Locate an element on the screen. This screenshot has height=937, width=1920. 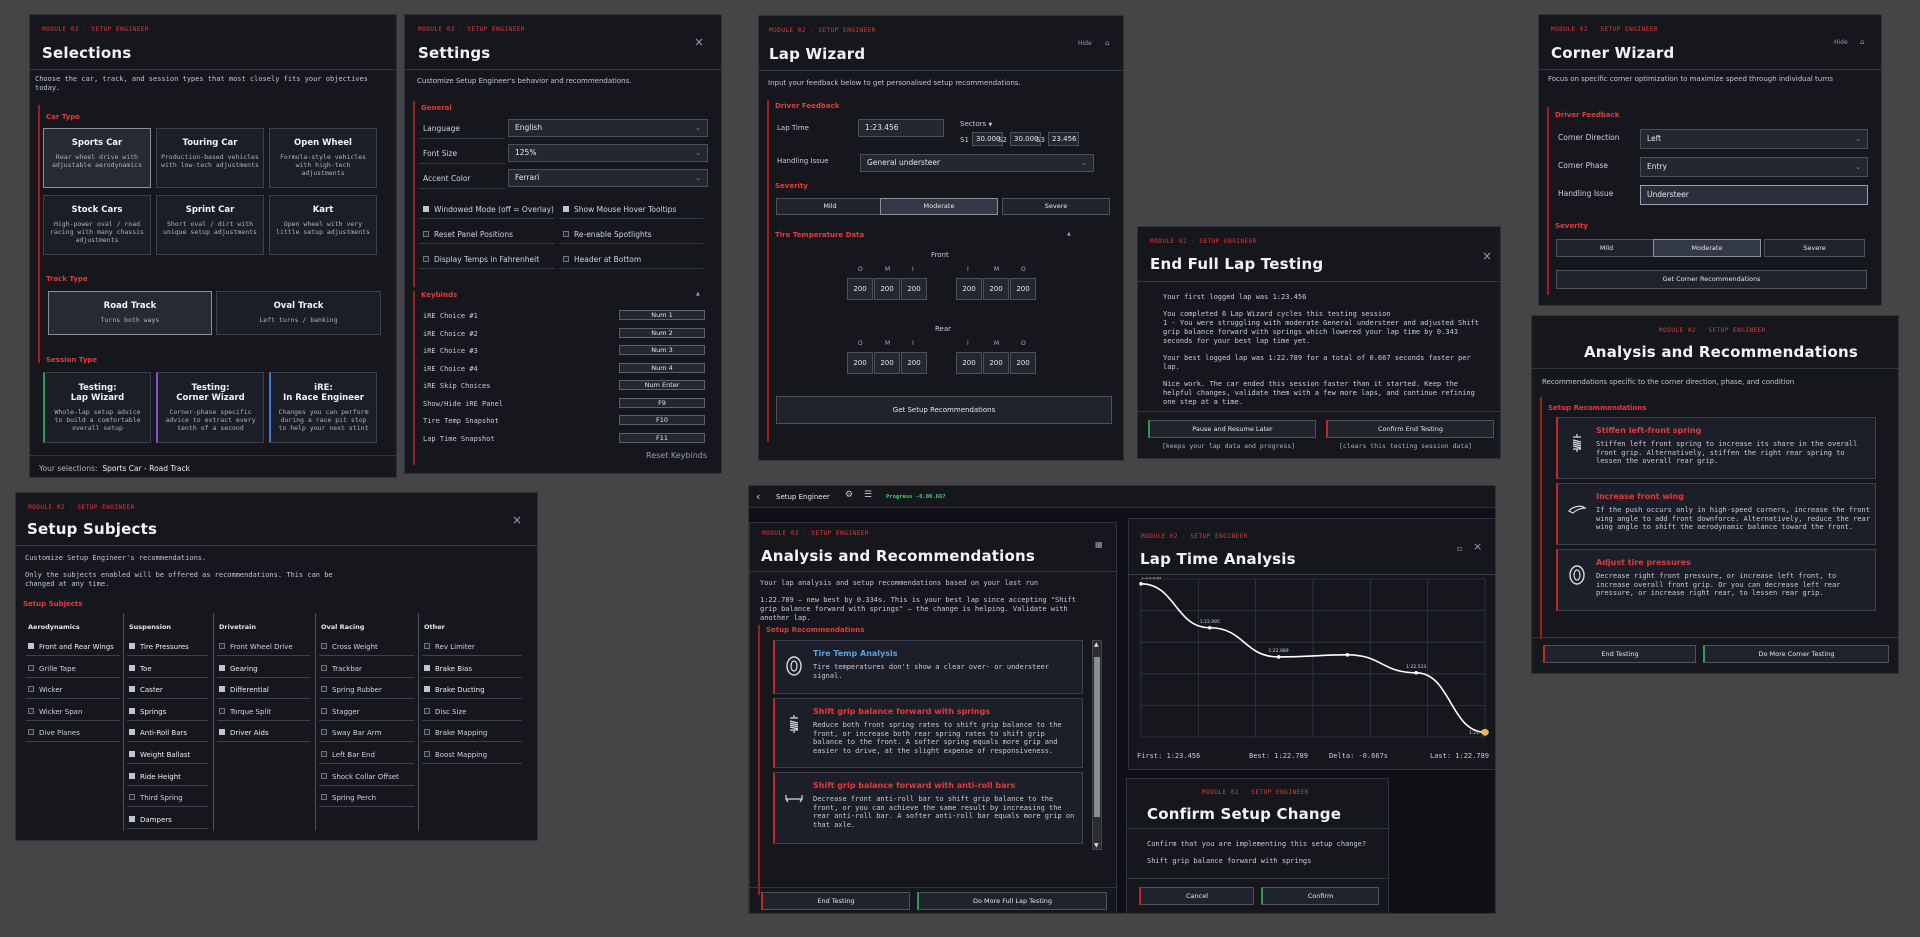
end-testing-button: End Testing is located at coordinates (1619, 654).